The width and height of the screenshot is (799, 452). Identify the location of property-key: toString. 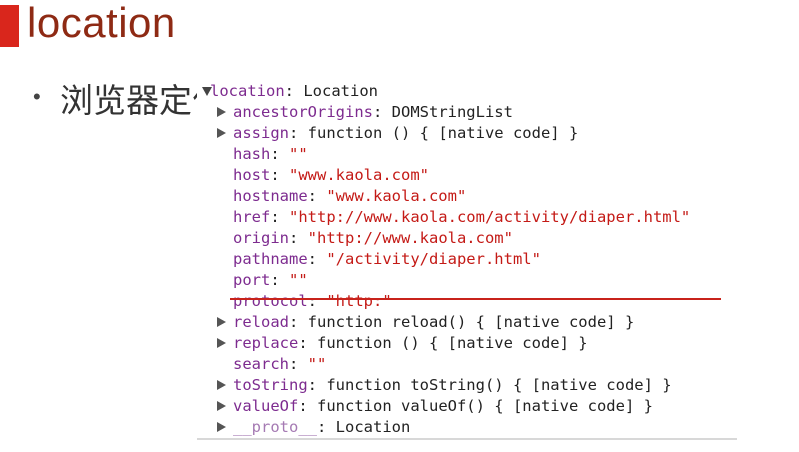
(270, 385).